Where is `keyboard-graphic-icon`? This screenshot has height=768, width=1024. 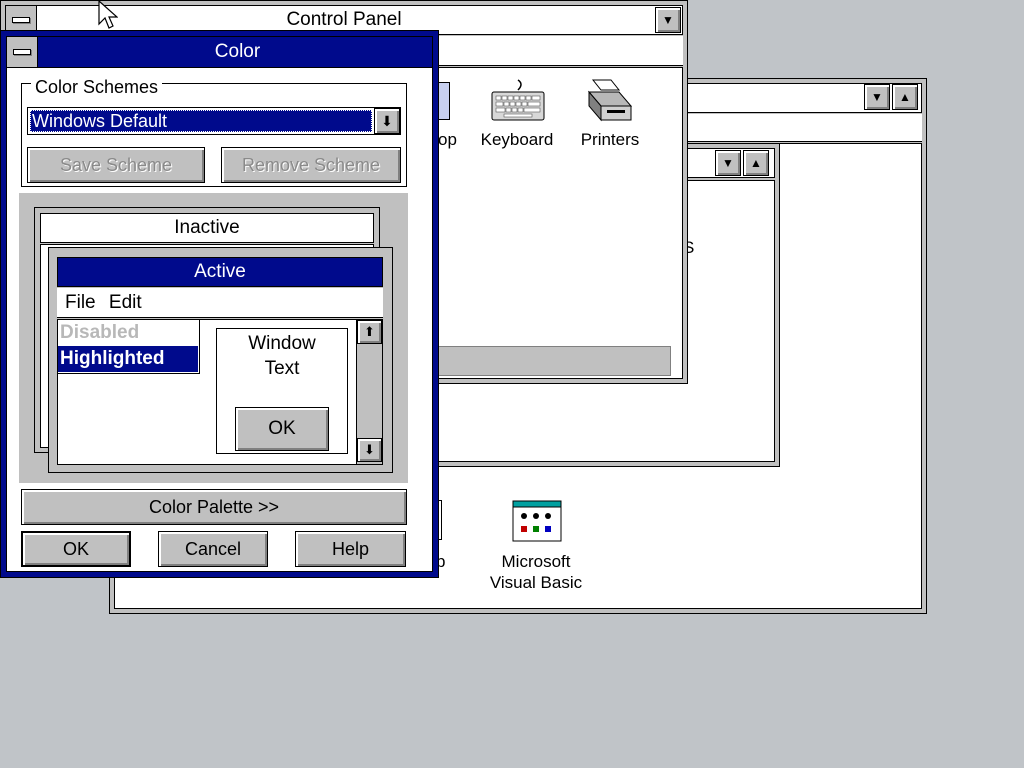 keyboard-graphic-icon is located at coordinates (518, 100).